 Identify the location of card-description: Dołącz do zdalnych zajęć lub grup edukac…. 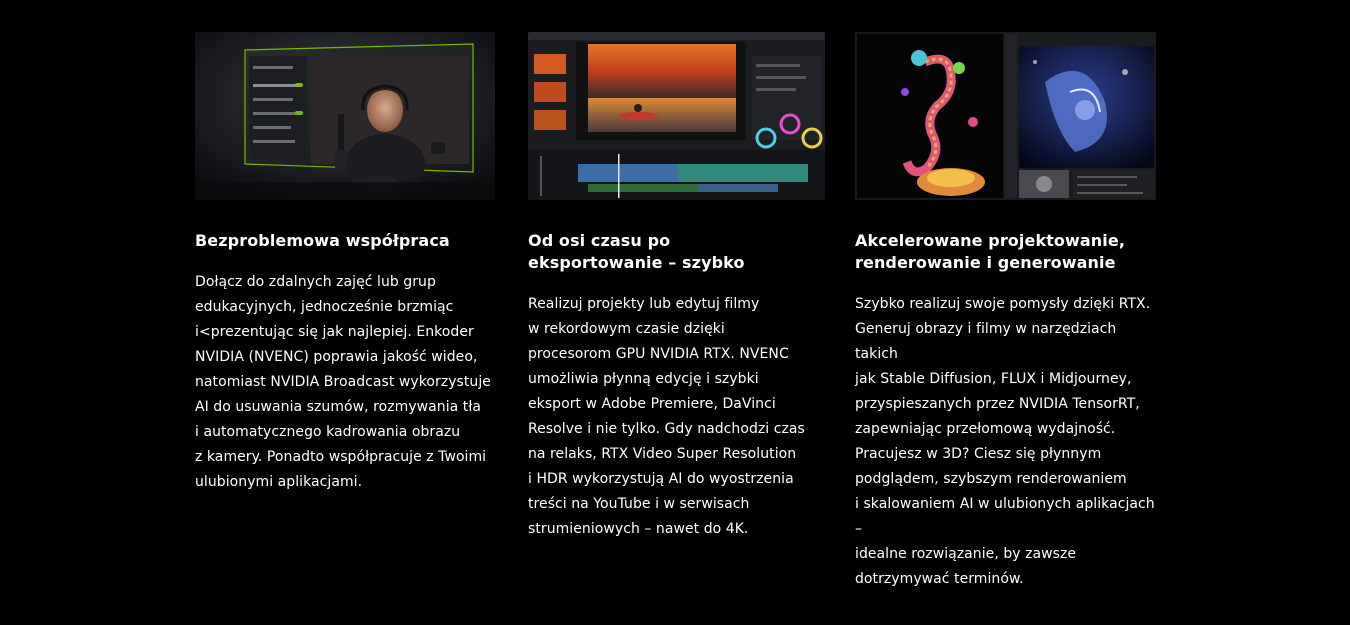
(343, 382).